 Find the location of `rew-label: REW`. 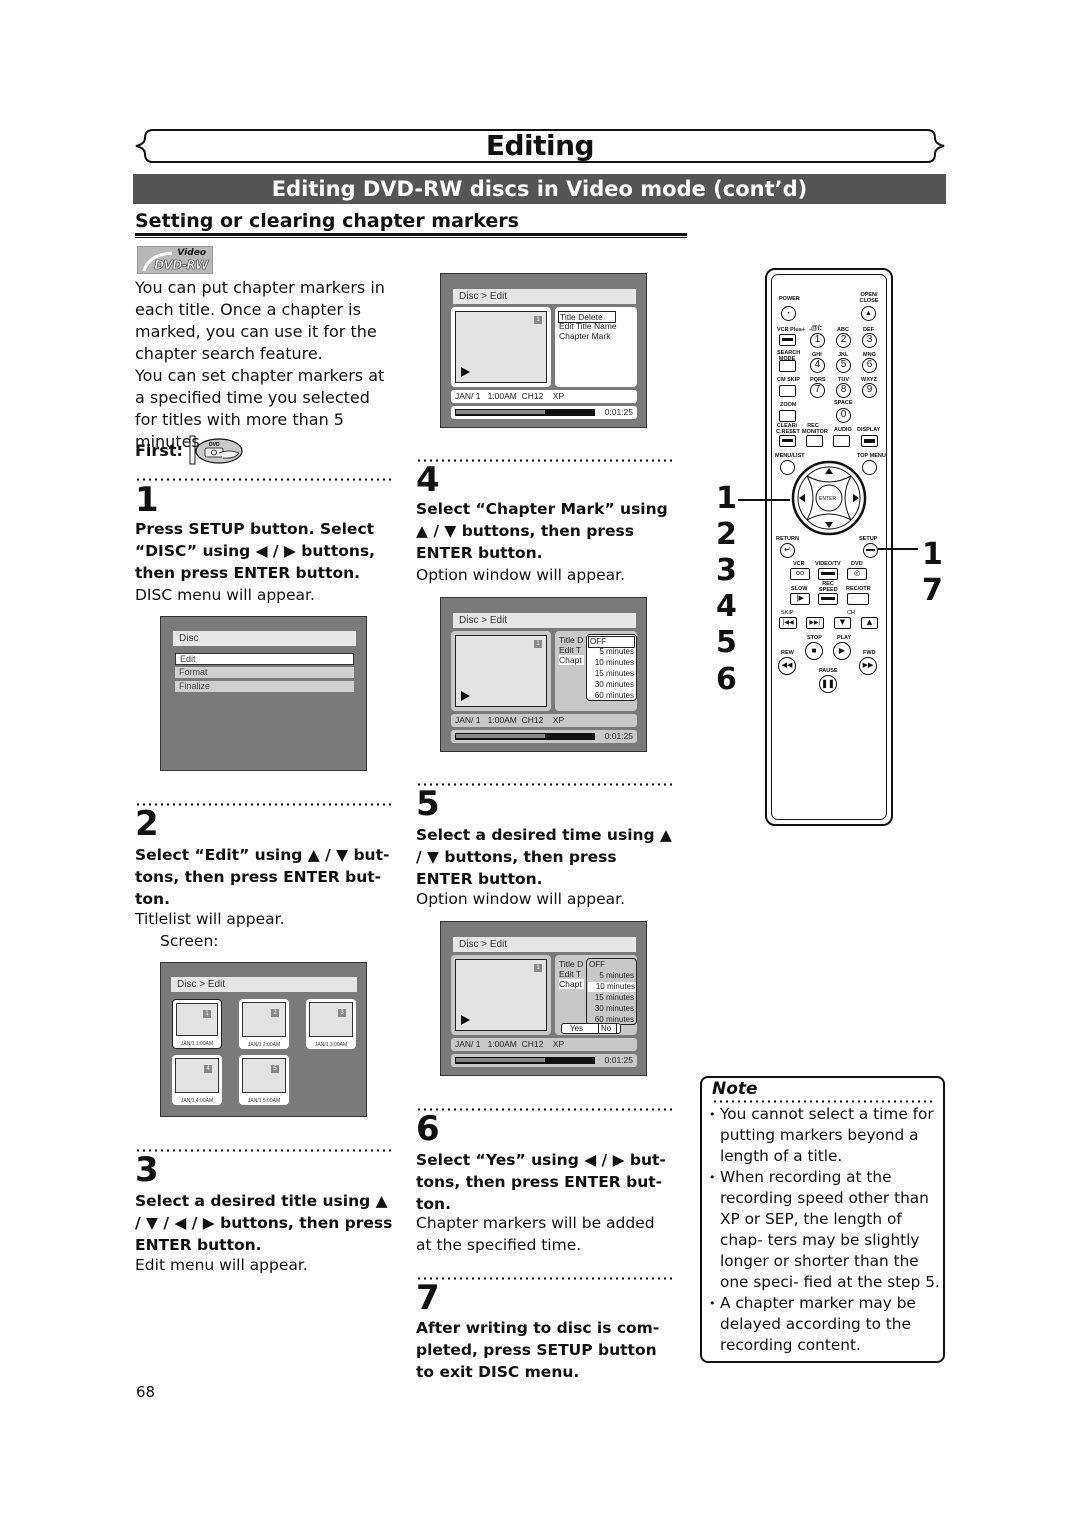

rew-label: REW is located at coordinates (787, 653).